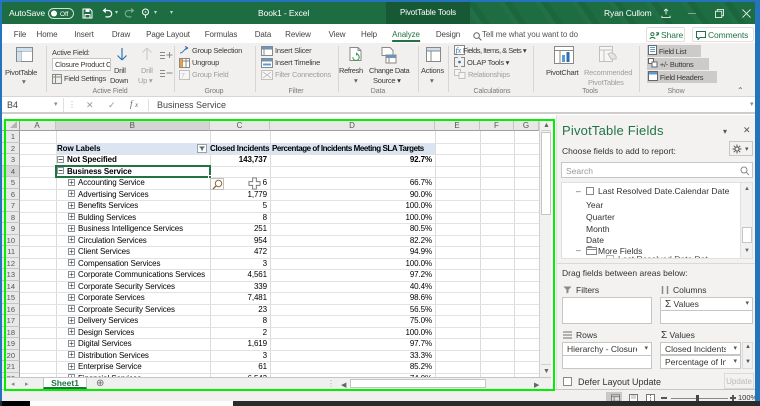 The width and height of the screenshot is (760, 406). Describe the element at coordinates (64, 14) in the screenshot. I see `svg-text: Off` at that location.